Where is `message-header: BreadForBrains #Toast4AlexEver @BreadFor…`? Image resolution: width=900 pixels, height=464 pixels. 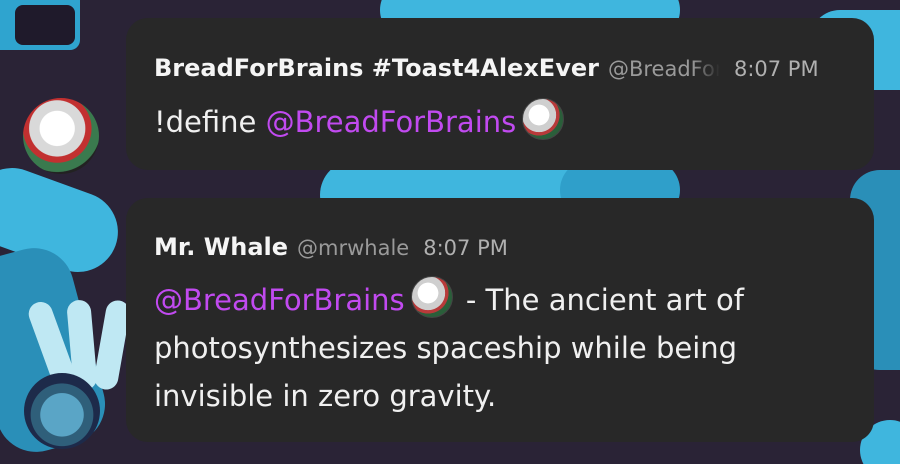 message-header: BreadForBrains #Toast4AlexEver @BreadFor… is located at coordinates (486, 68).